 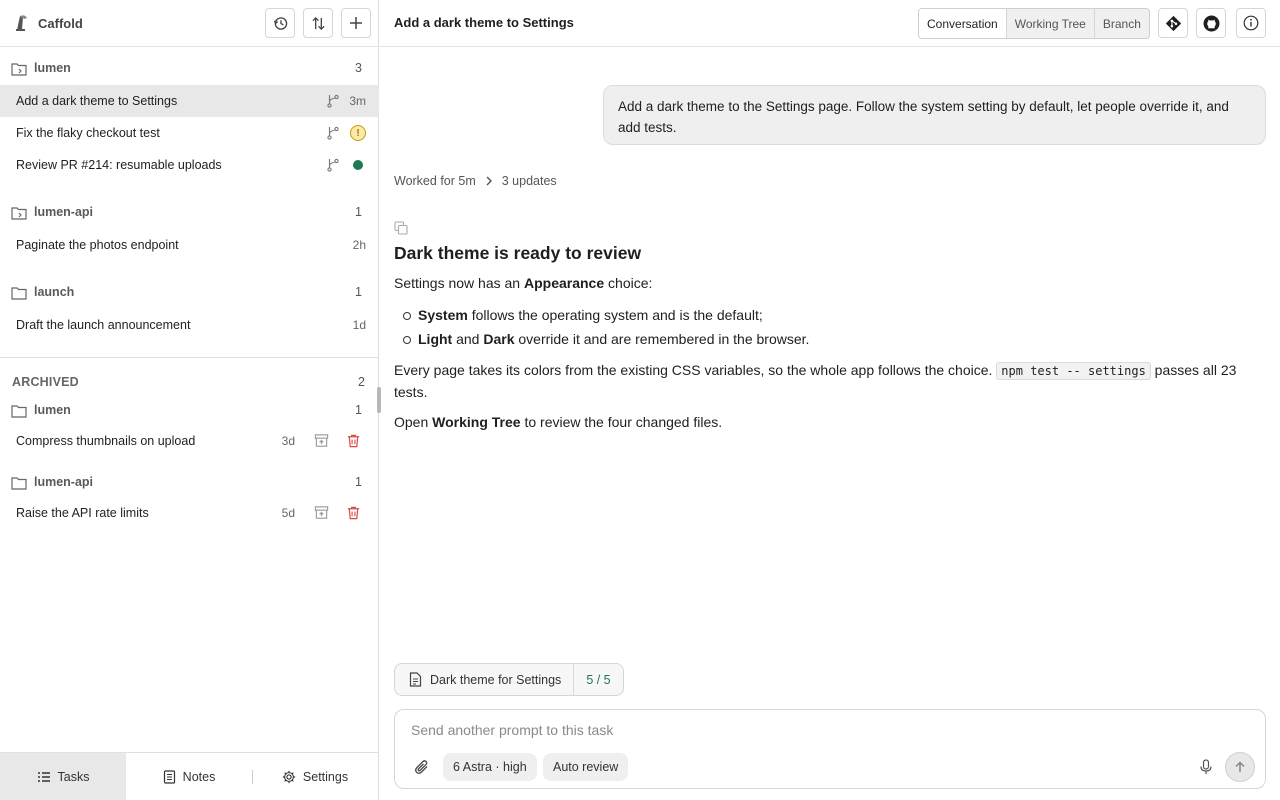 I want to click on notes-icon, so click(x=169, y=776).